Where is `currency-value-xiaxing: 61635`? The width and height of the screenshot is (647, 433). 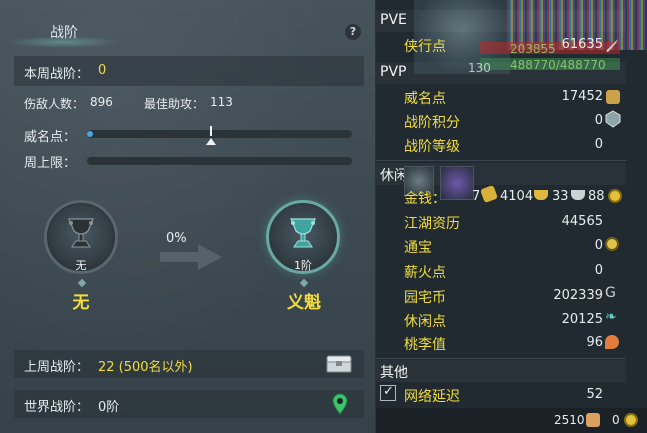 currency-value-xiaxing: 61635 is located at coordinates (582, 44).